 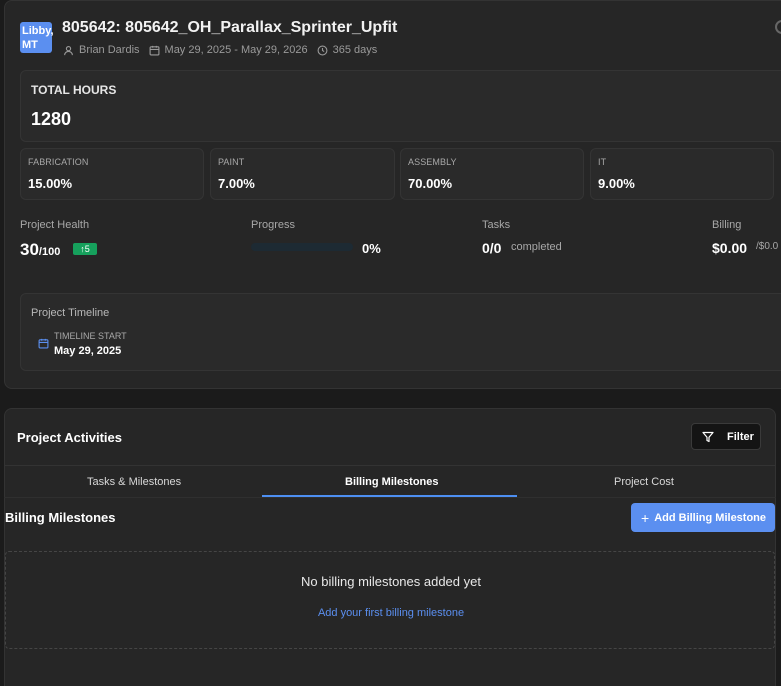 I want to click on progress-label: Progress, so click(x=273, y=225).